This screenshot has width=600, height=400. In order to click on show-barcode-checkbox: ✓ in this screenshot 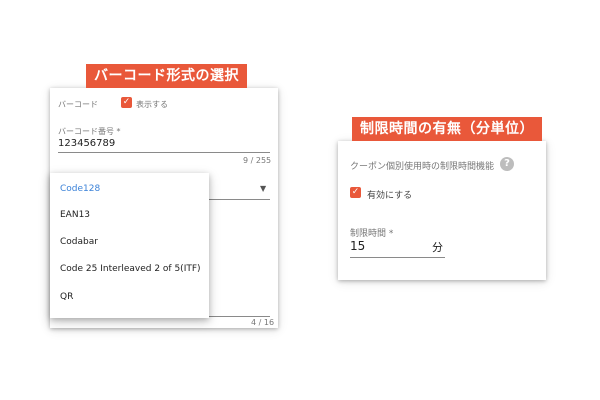, I will do `click(126, 102)`.